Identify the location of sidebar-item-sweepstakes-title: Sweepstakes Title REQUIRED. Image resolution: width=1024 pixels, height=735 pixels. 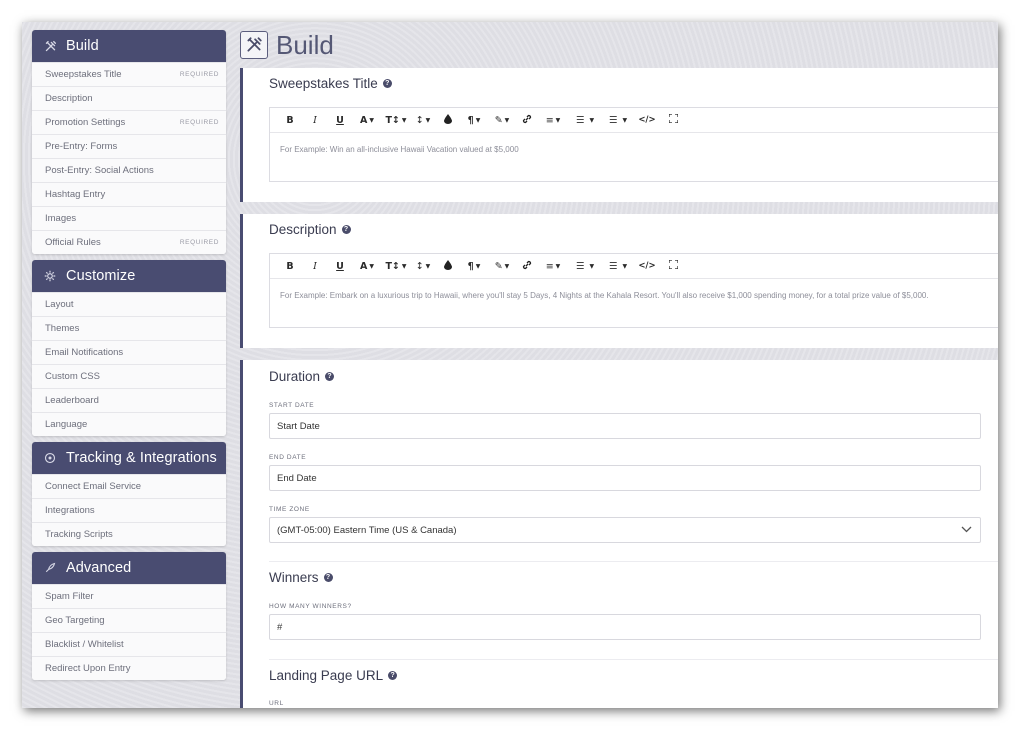
(129, 74).